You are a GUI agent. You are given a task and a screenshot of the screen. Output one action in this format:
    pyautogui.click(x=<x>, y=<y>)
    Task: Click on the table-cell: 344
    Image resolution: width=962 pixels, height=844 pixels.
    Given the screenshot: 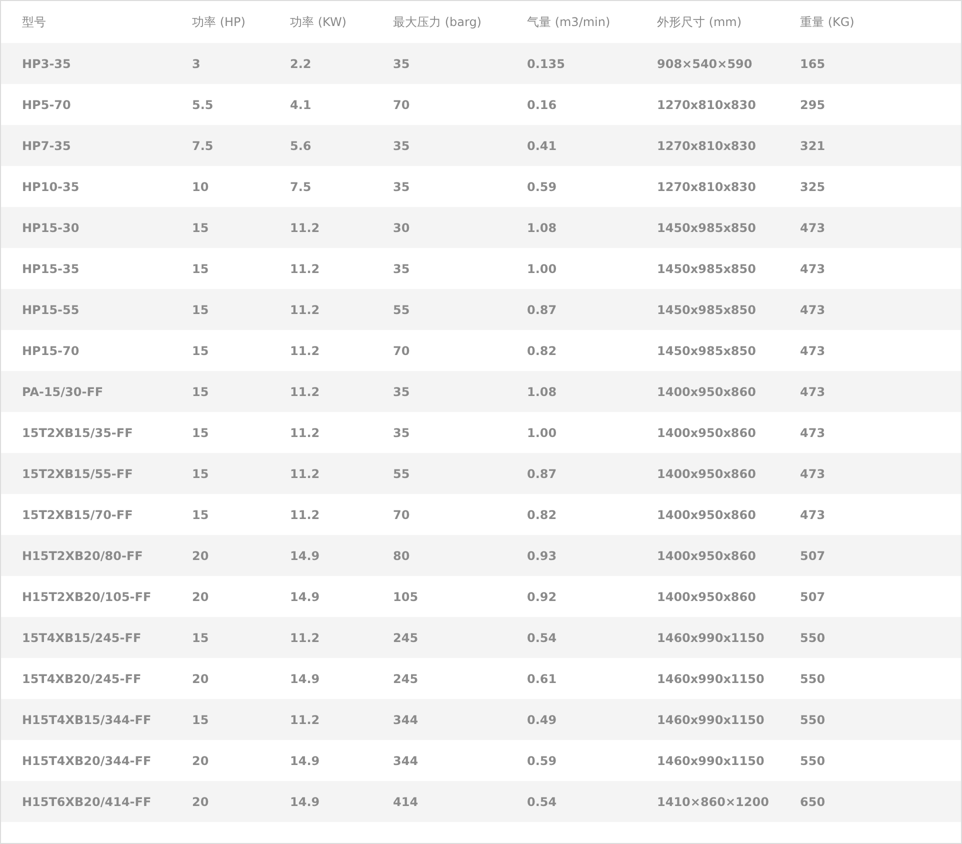 What is the action you would take?
    pyautogui.click(x=405, y=761)
    